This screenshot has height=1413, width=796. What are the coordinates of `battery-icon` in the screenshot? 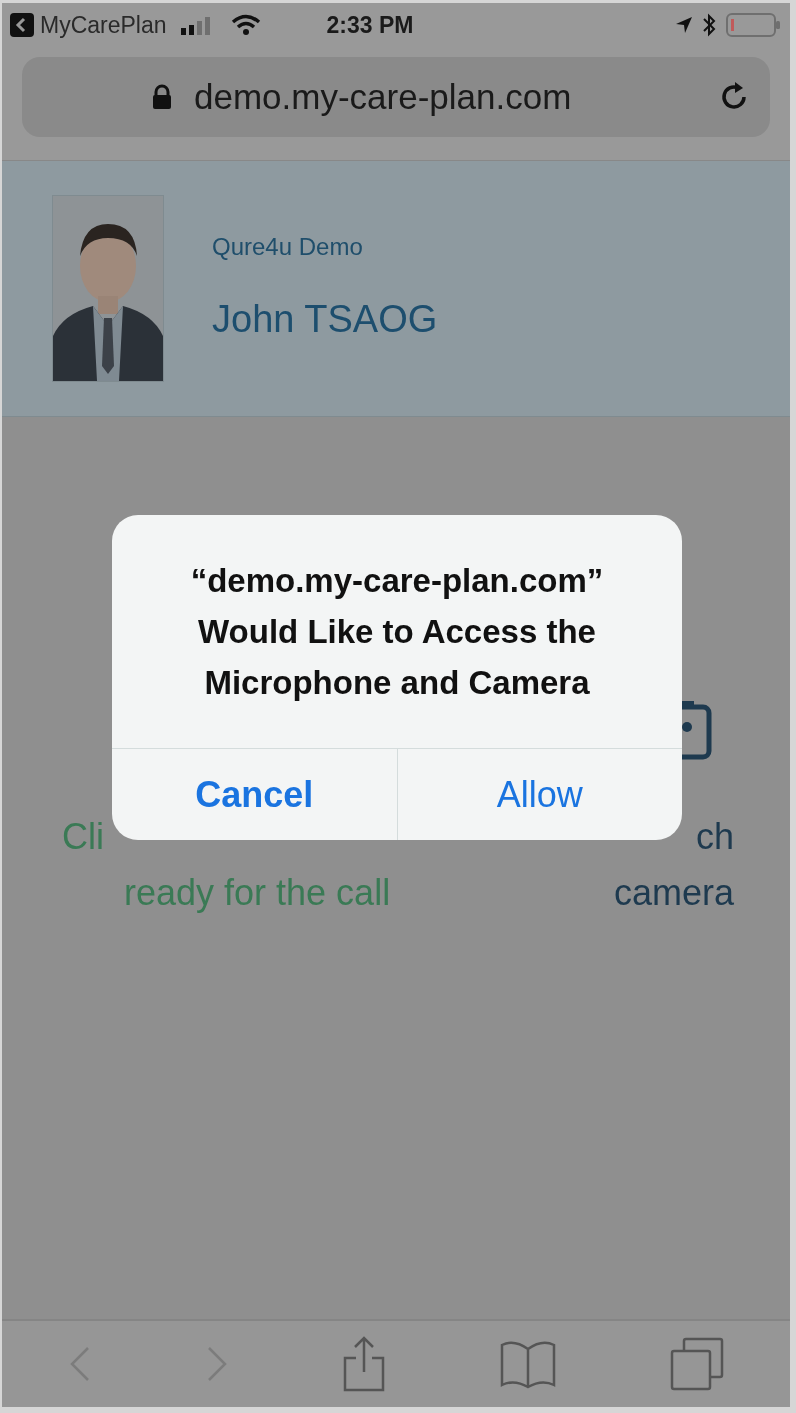 It's located at (754, 25).